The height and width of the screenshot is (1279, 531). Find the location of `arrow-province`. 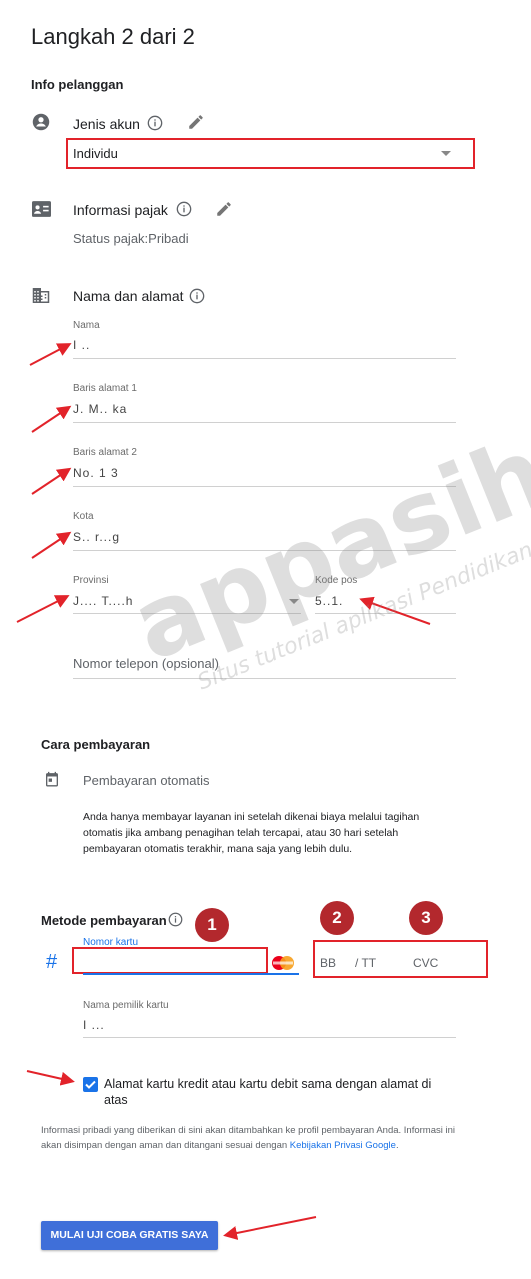

arrow-province is located at coordinates (43, 609).